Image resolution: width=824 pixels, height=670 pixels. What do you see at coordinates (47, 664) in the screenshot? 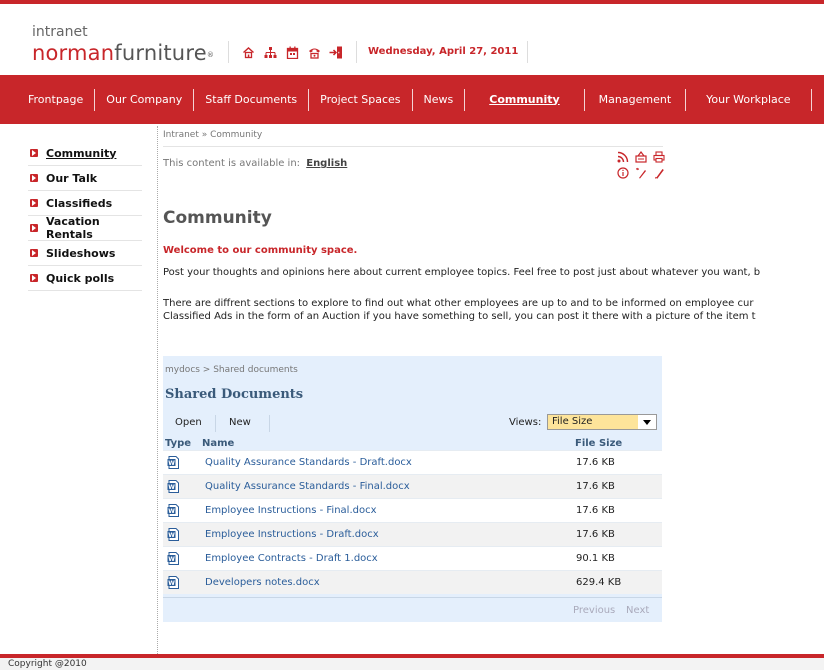
I see `copyright: Copyright @2010` at bounding box center [47, 664].